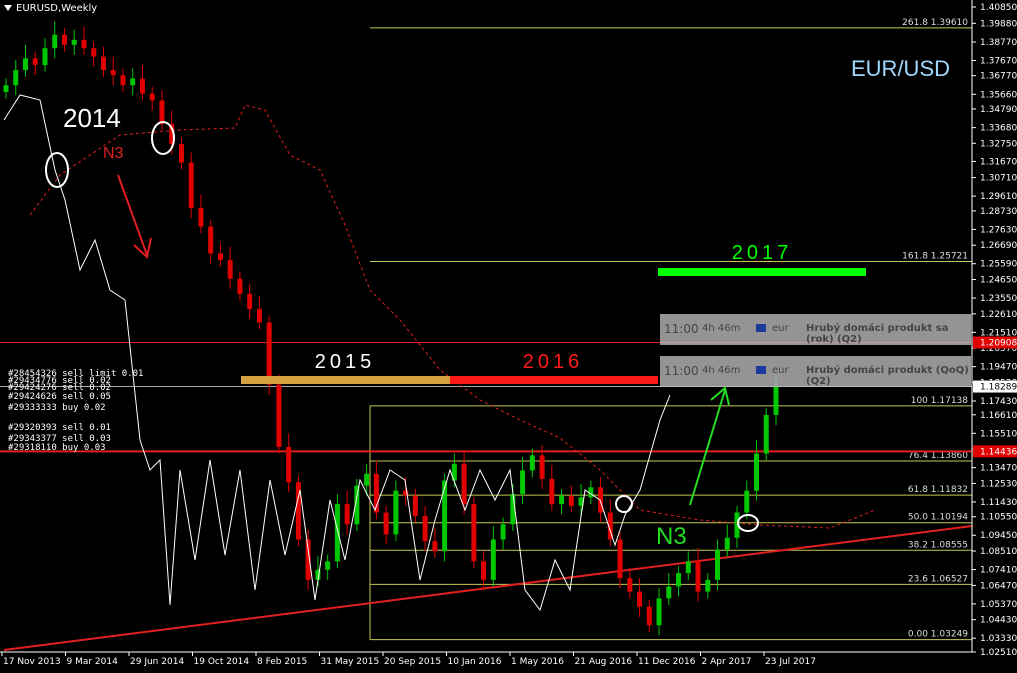  I want to click on y-tick-label: 1.28730, so click(998, 212).